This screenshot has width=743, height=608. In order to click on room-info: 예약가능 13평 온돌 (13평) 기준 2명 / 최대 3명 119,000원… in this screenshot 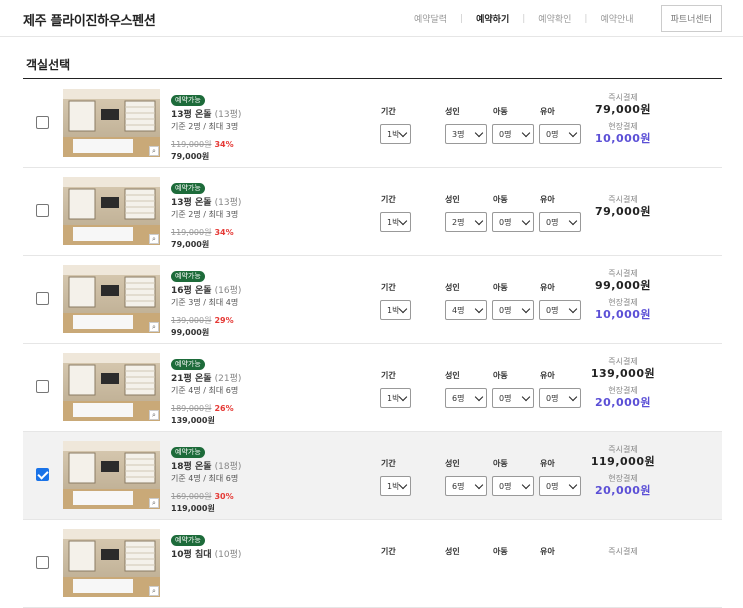, I will do `click(206, 124)`.